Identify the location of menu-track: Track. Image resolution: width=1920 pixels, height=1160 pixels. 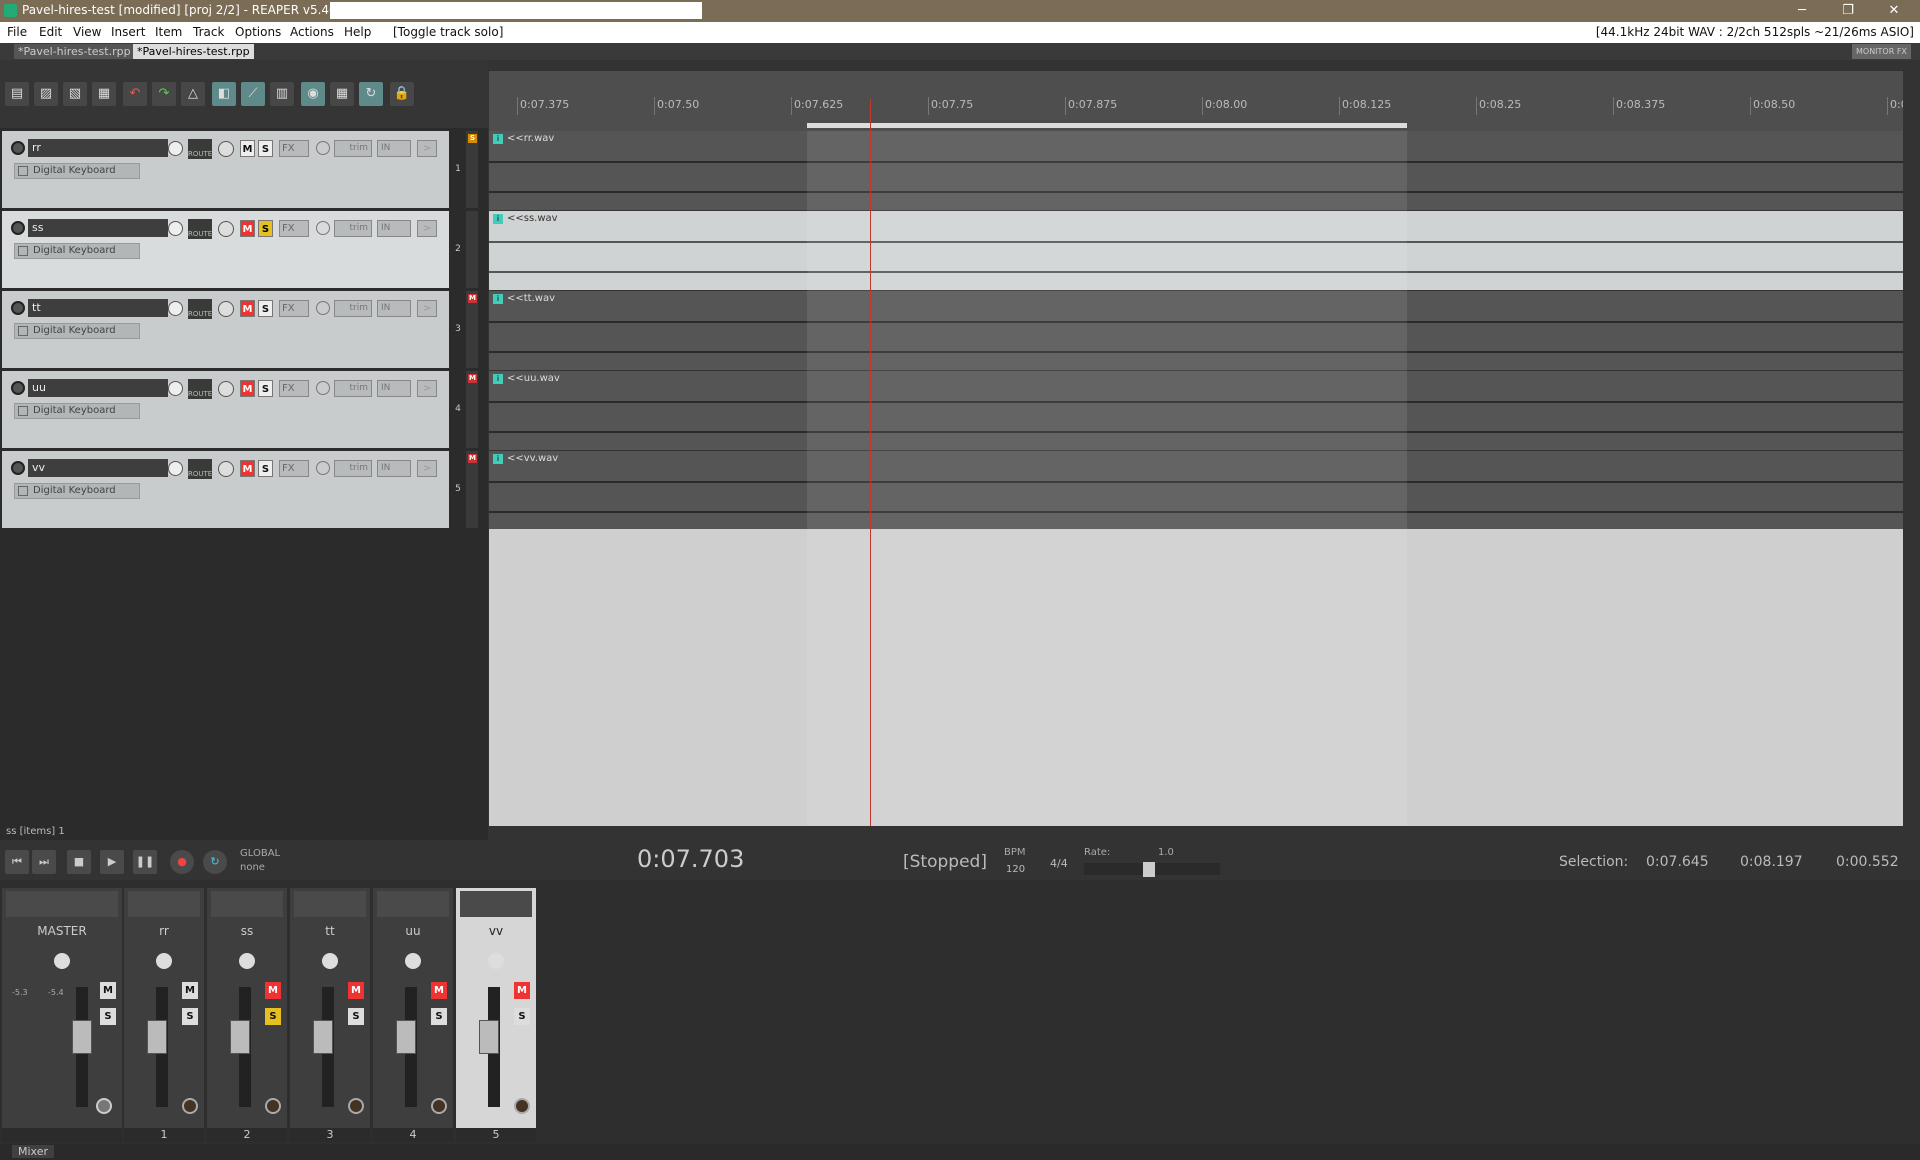
(208, 32).